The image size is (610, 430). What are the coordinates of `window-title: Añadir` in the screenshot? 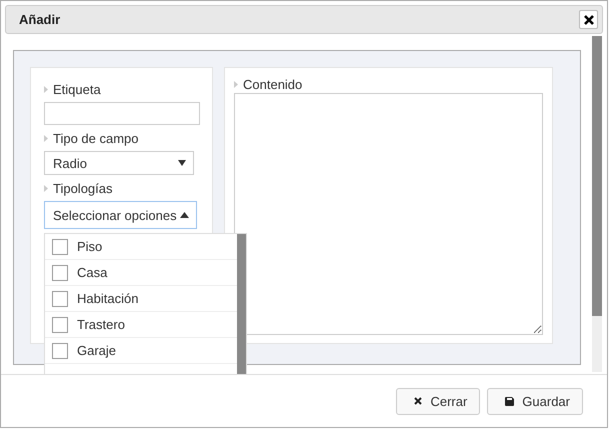 It's located at (39, 19).